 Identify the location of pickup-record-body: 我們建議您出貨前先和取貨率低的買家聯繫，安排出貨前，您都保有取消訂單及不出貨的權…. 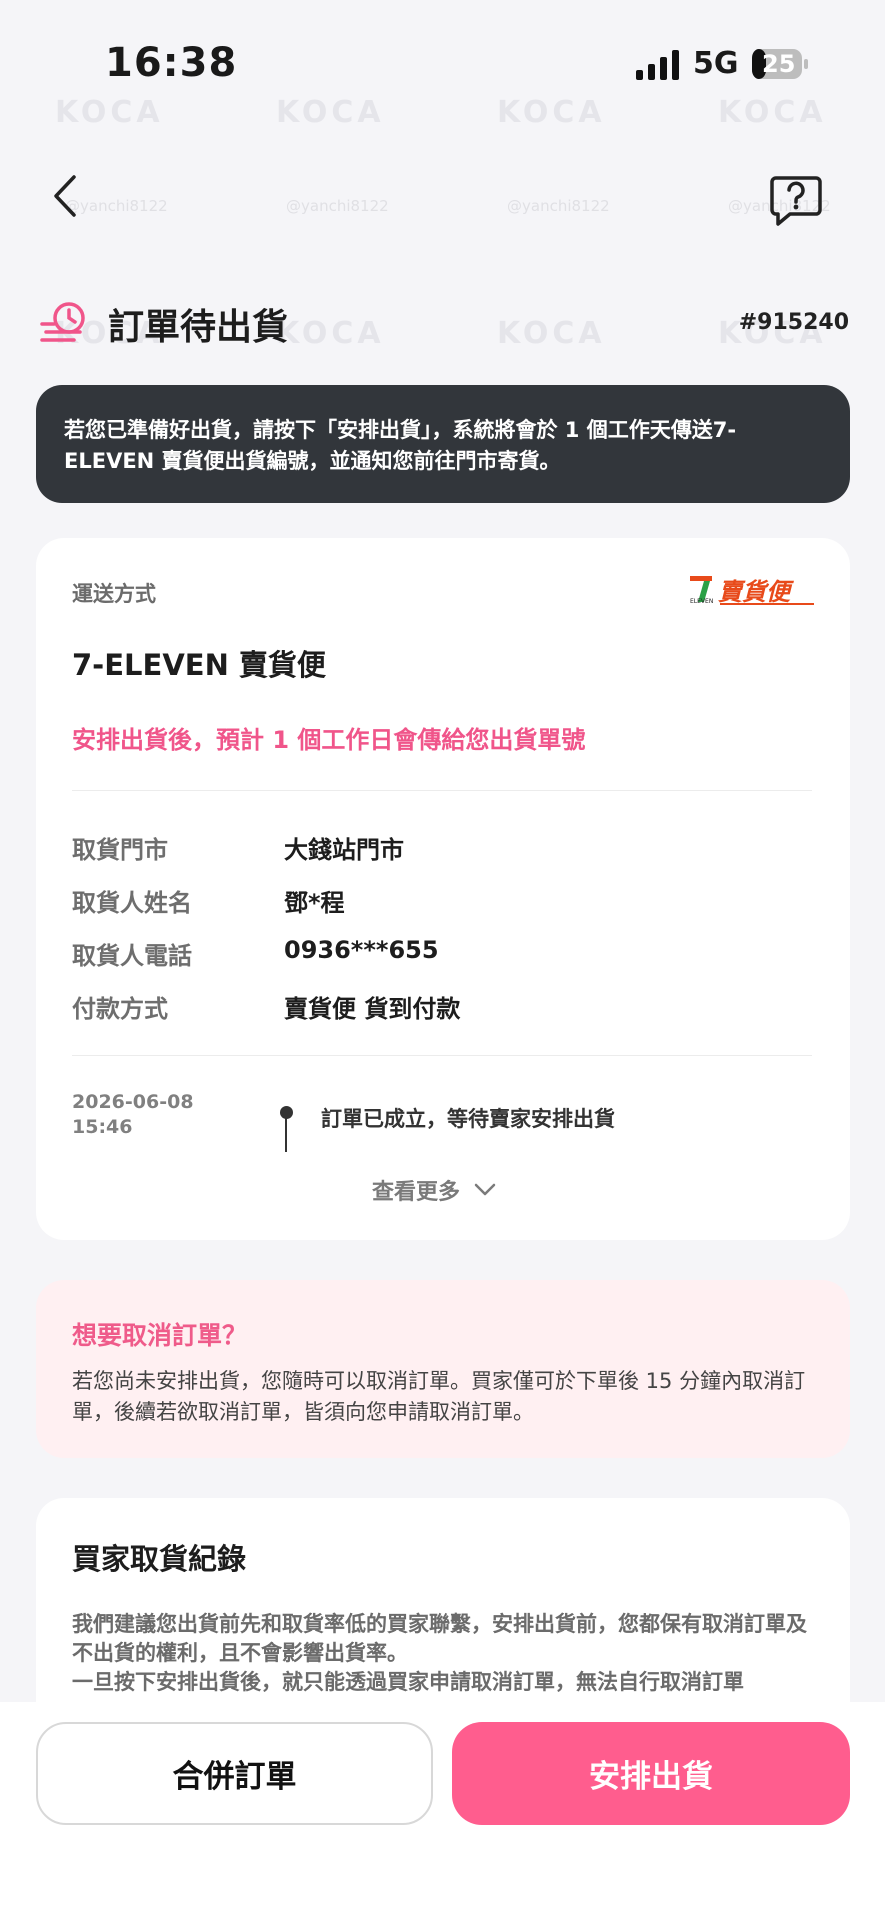
(445, 1653).